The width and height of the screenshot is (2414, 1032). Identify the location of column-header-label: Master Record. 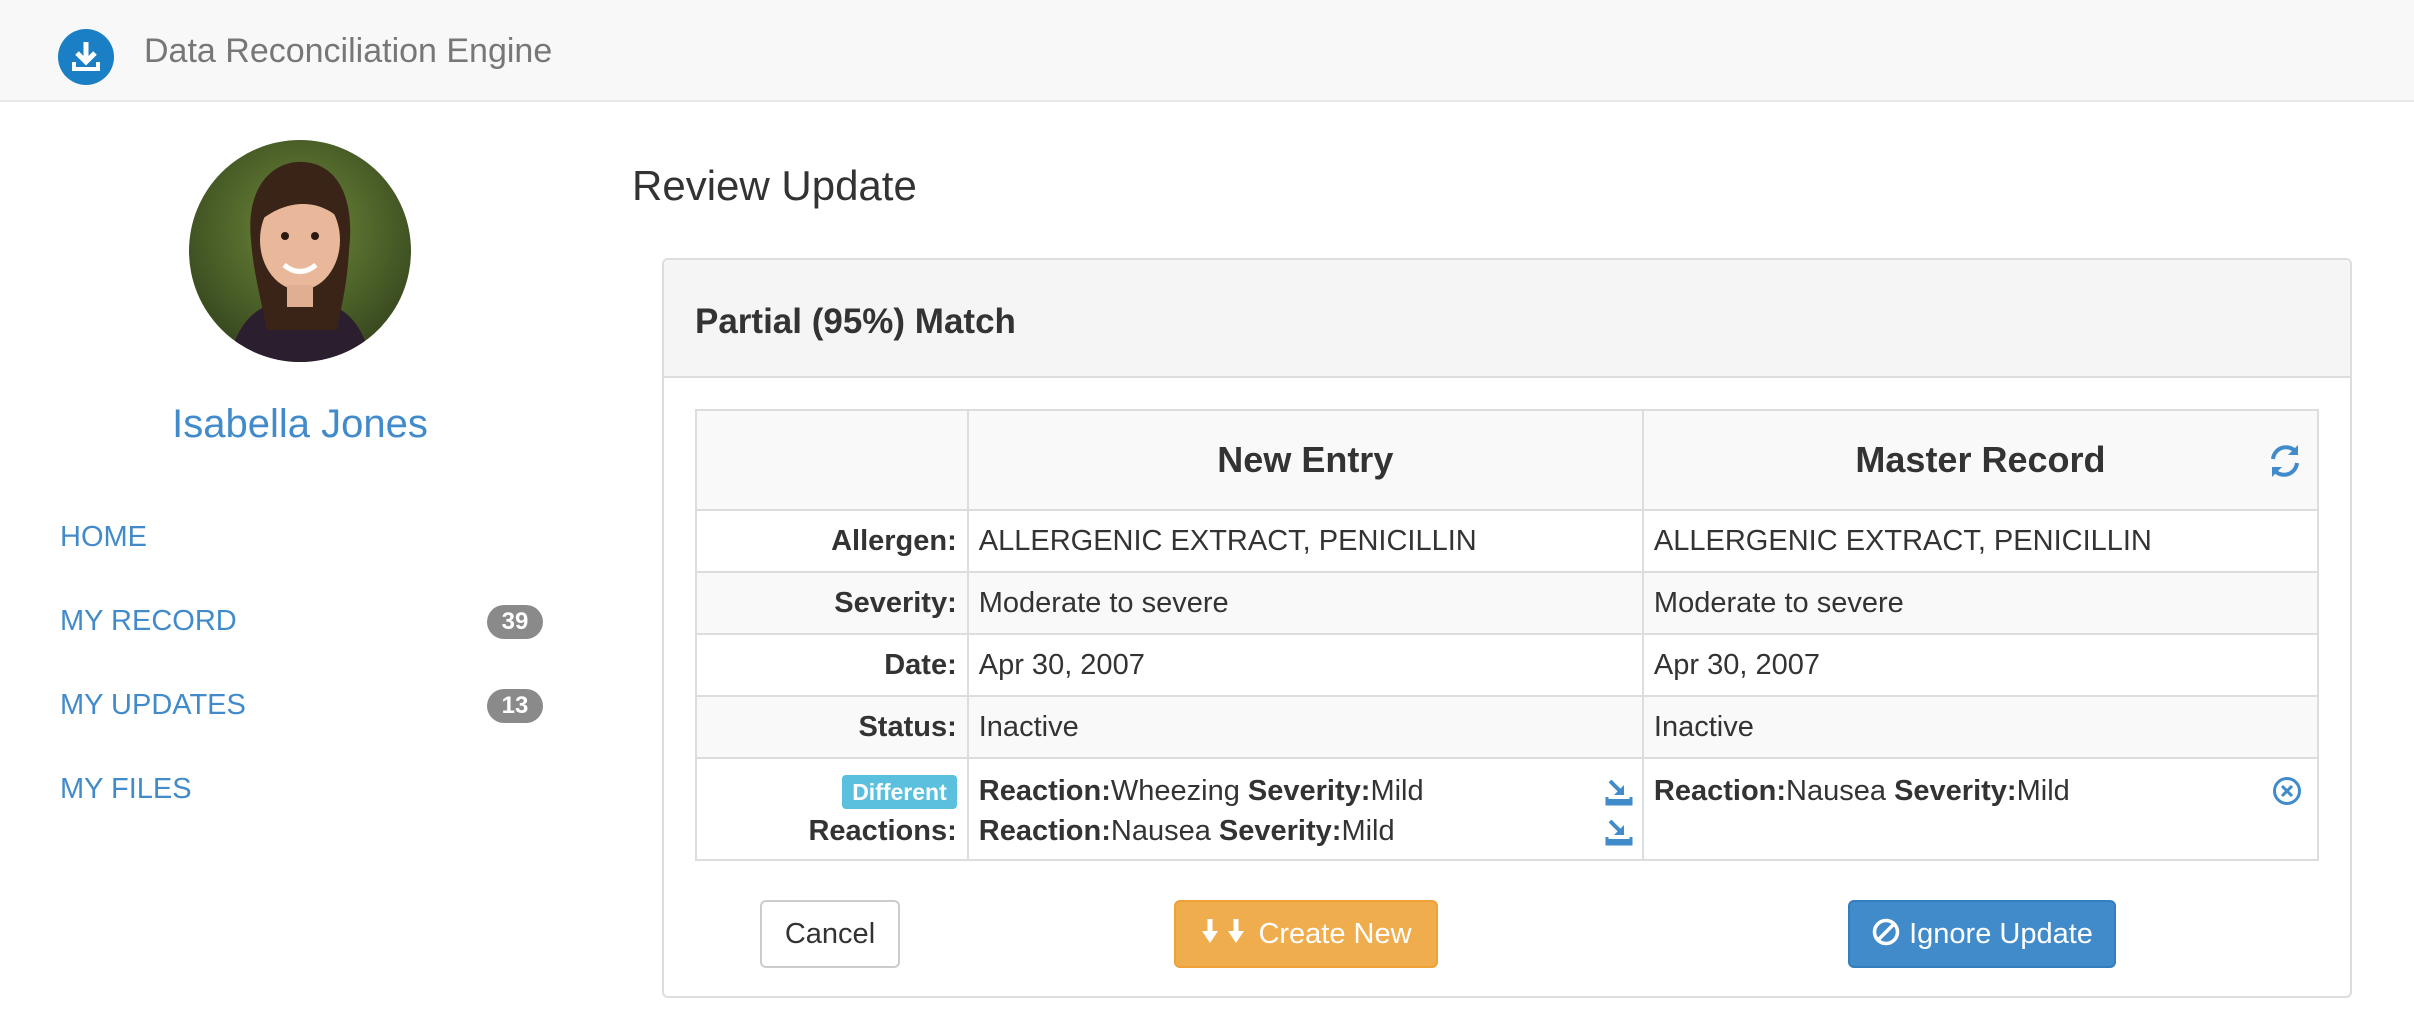
(1980, 459).